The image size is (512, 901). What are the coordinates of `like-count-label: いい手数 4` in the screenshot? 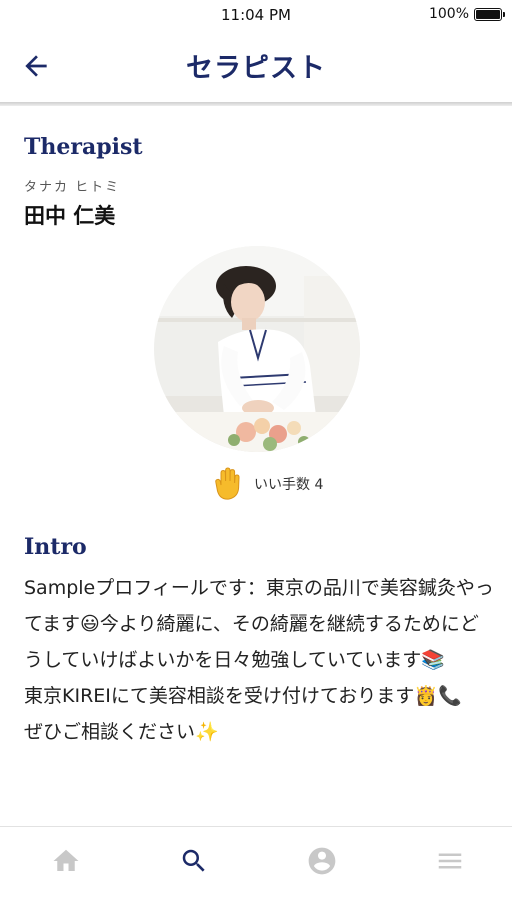 It's located at (289, 485).